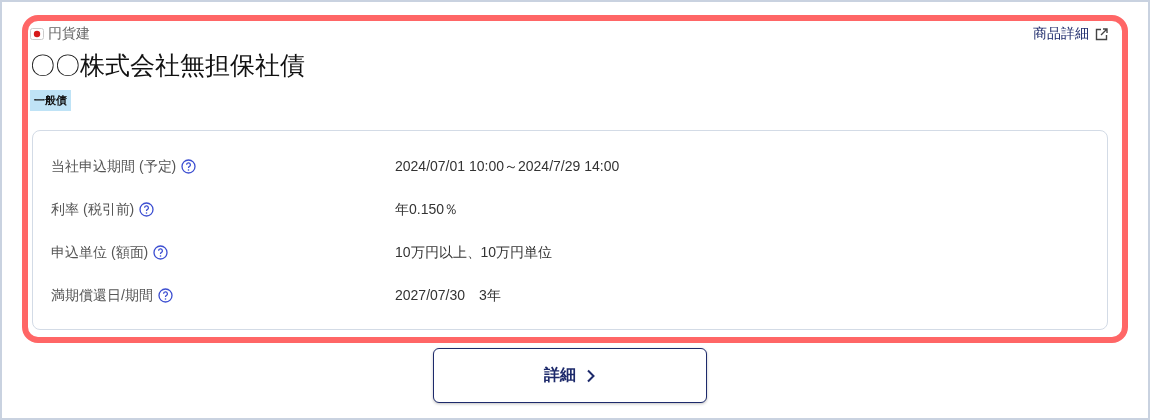 This screenshot has height=420, width=1150. I want to click on detail-button: 詳細, so click(570, 375).